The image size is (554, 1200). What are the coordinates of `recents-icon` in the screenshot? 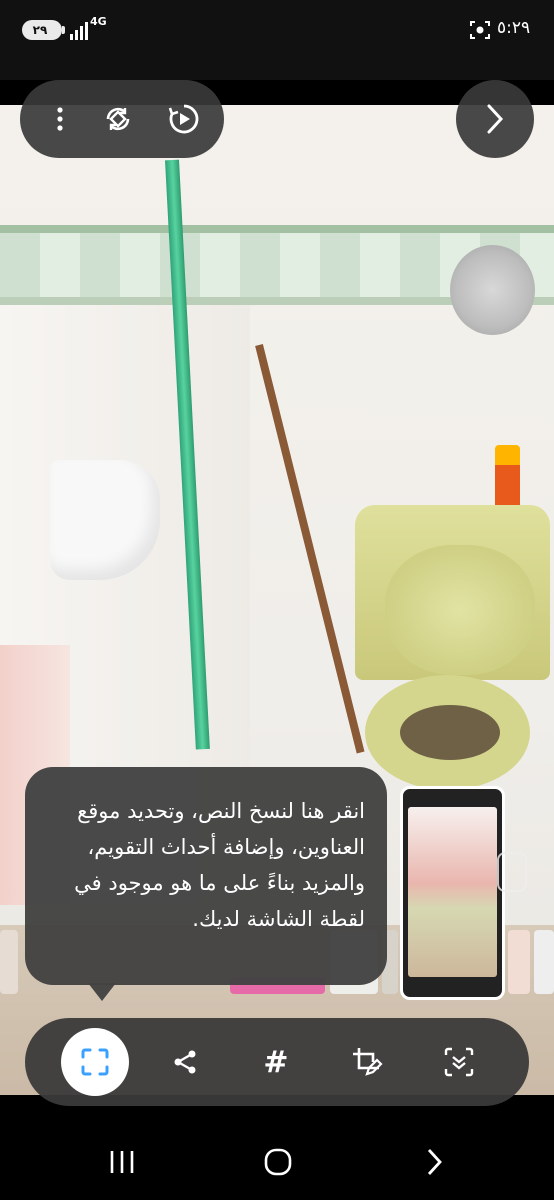 It's located at (122, 1162).